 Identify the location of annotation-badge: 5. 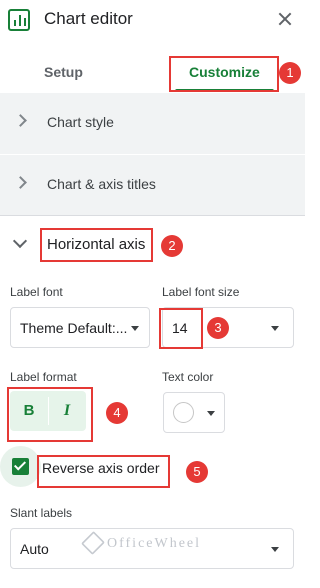
(197, 472).